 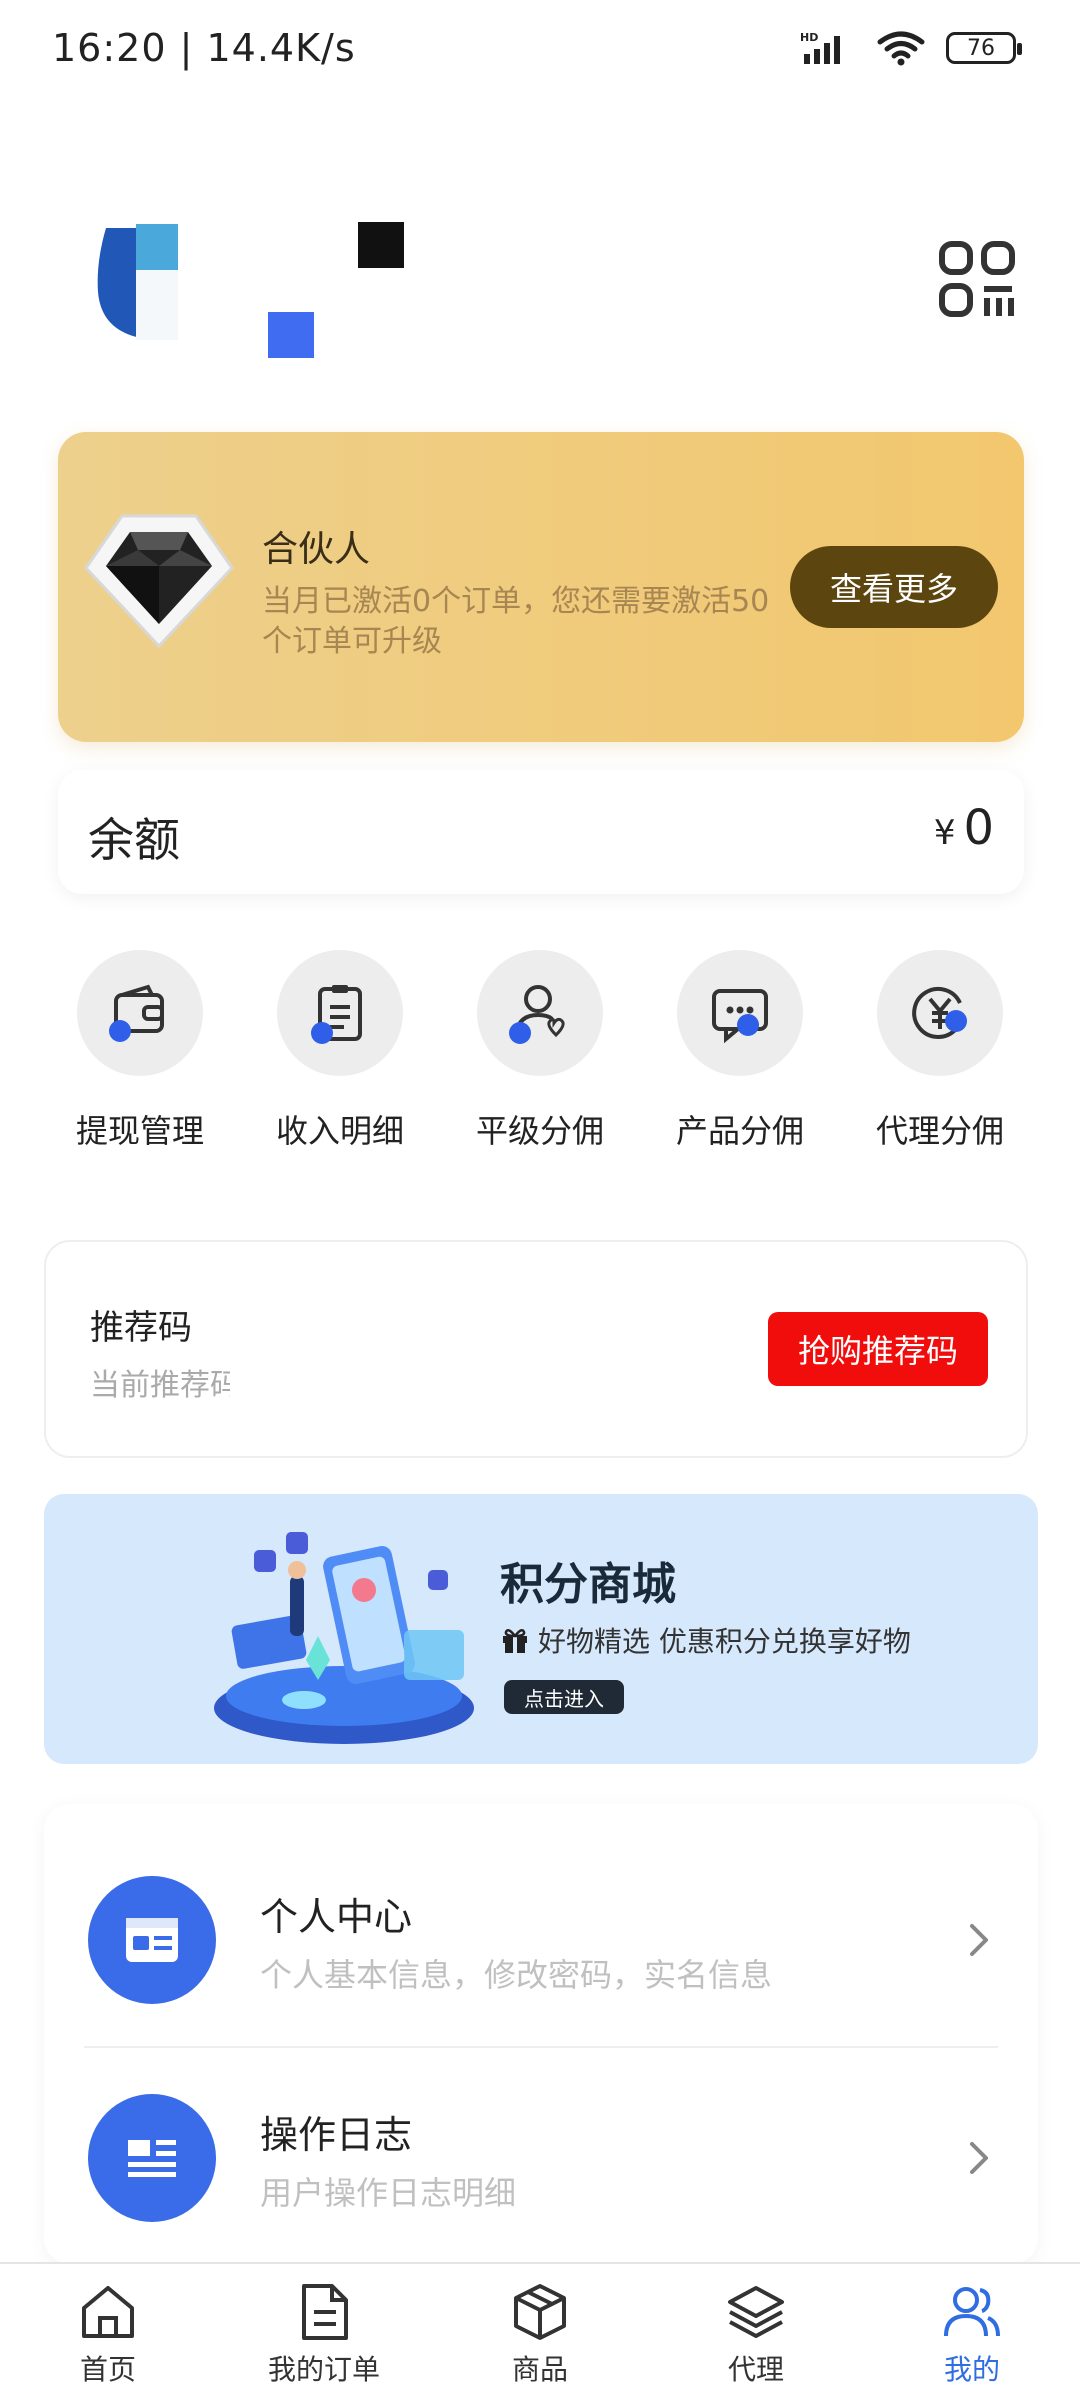 What do you see at coordinates (136, 1013) in the screenshot?
I see `wallet-icon` at bounding box center [136, 1013].